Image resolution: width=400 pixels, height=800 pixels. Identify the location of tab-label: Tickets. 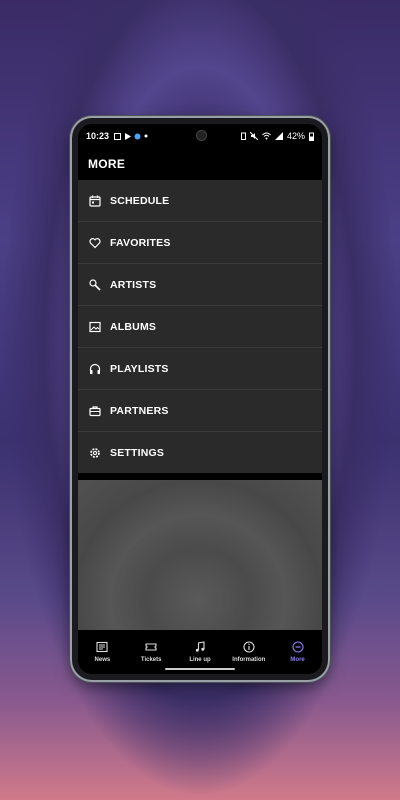
(151, 660).